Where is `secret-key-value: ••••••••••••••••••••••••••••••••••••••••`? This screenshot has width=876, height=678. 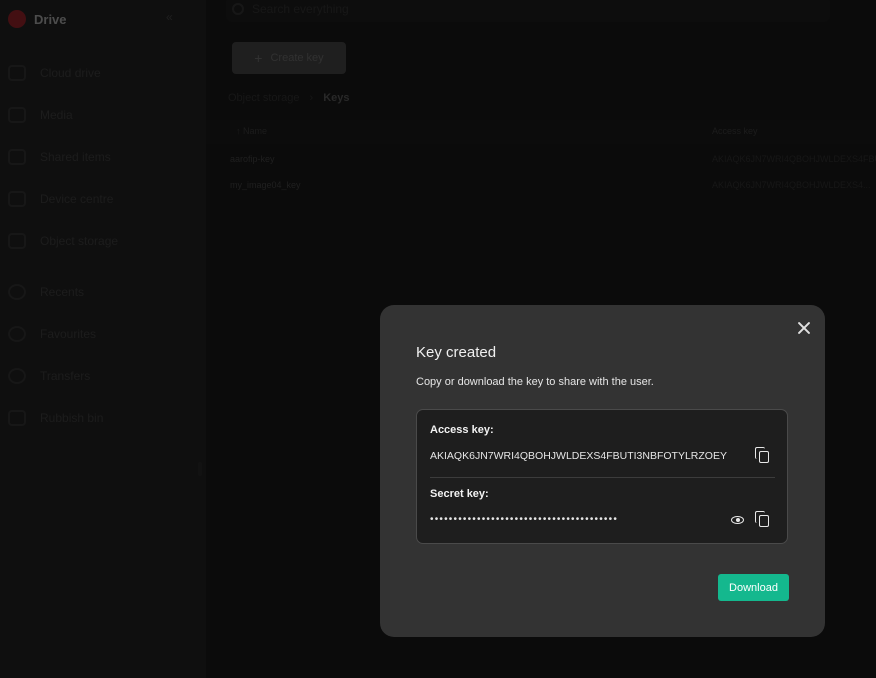 secret-key-value: •••••••••••••••••••••••••••••••••••••••• is located at coordinates (524, 519).